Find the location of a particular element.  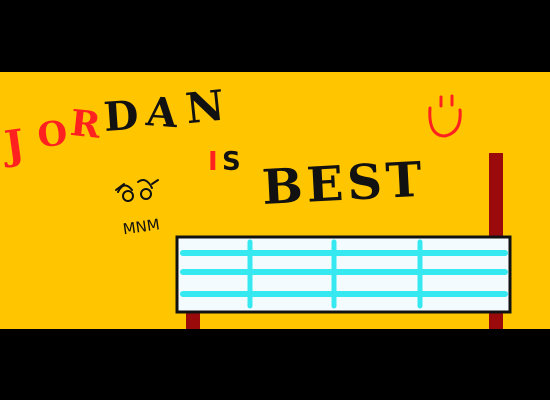

jordan-letter-a: A is located at coordinates (162, 112).